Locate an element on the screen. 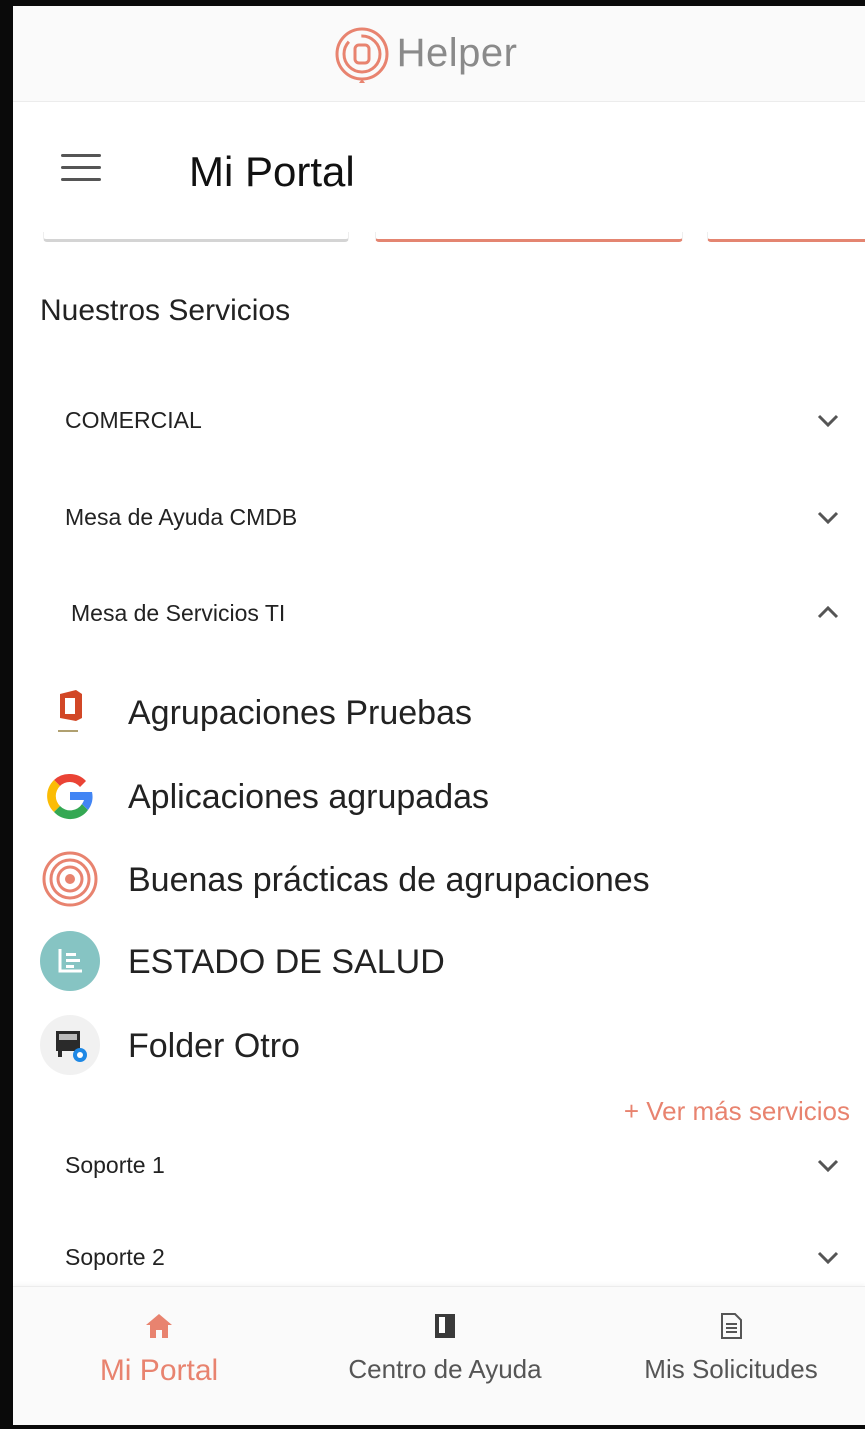 The height and width of the screenshot is (1429, 865). nav-label: Centro de Ayuda is located at coordinates (445, 1369).